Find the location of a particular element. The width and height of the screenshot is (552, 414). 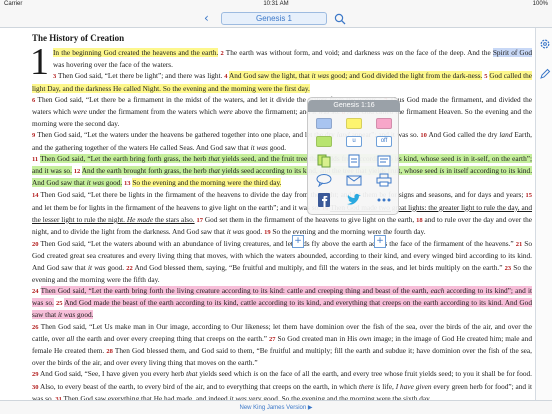

verse-number: 21 is located at coordinates (519, 245).